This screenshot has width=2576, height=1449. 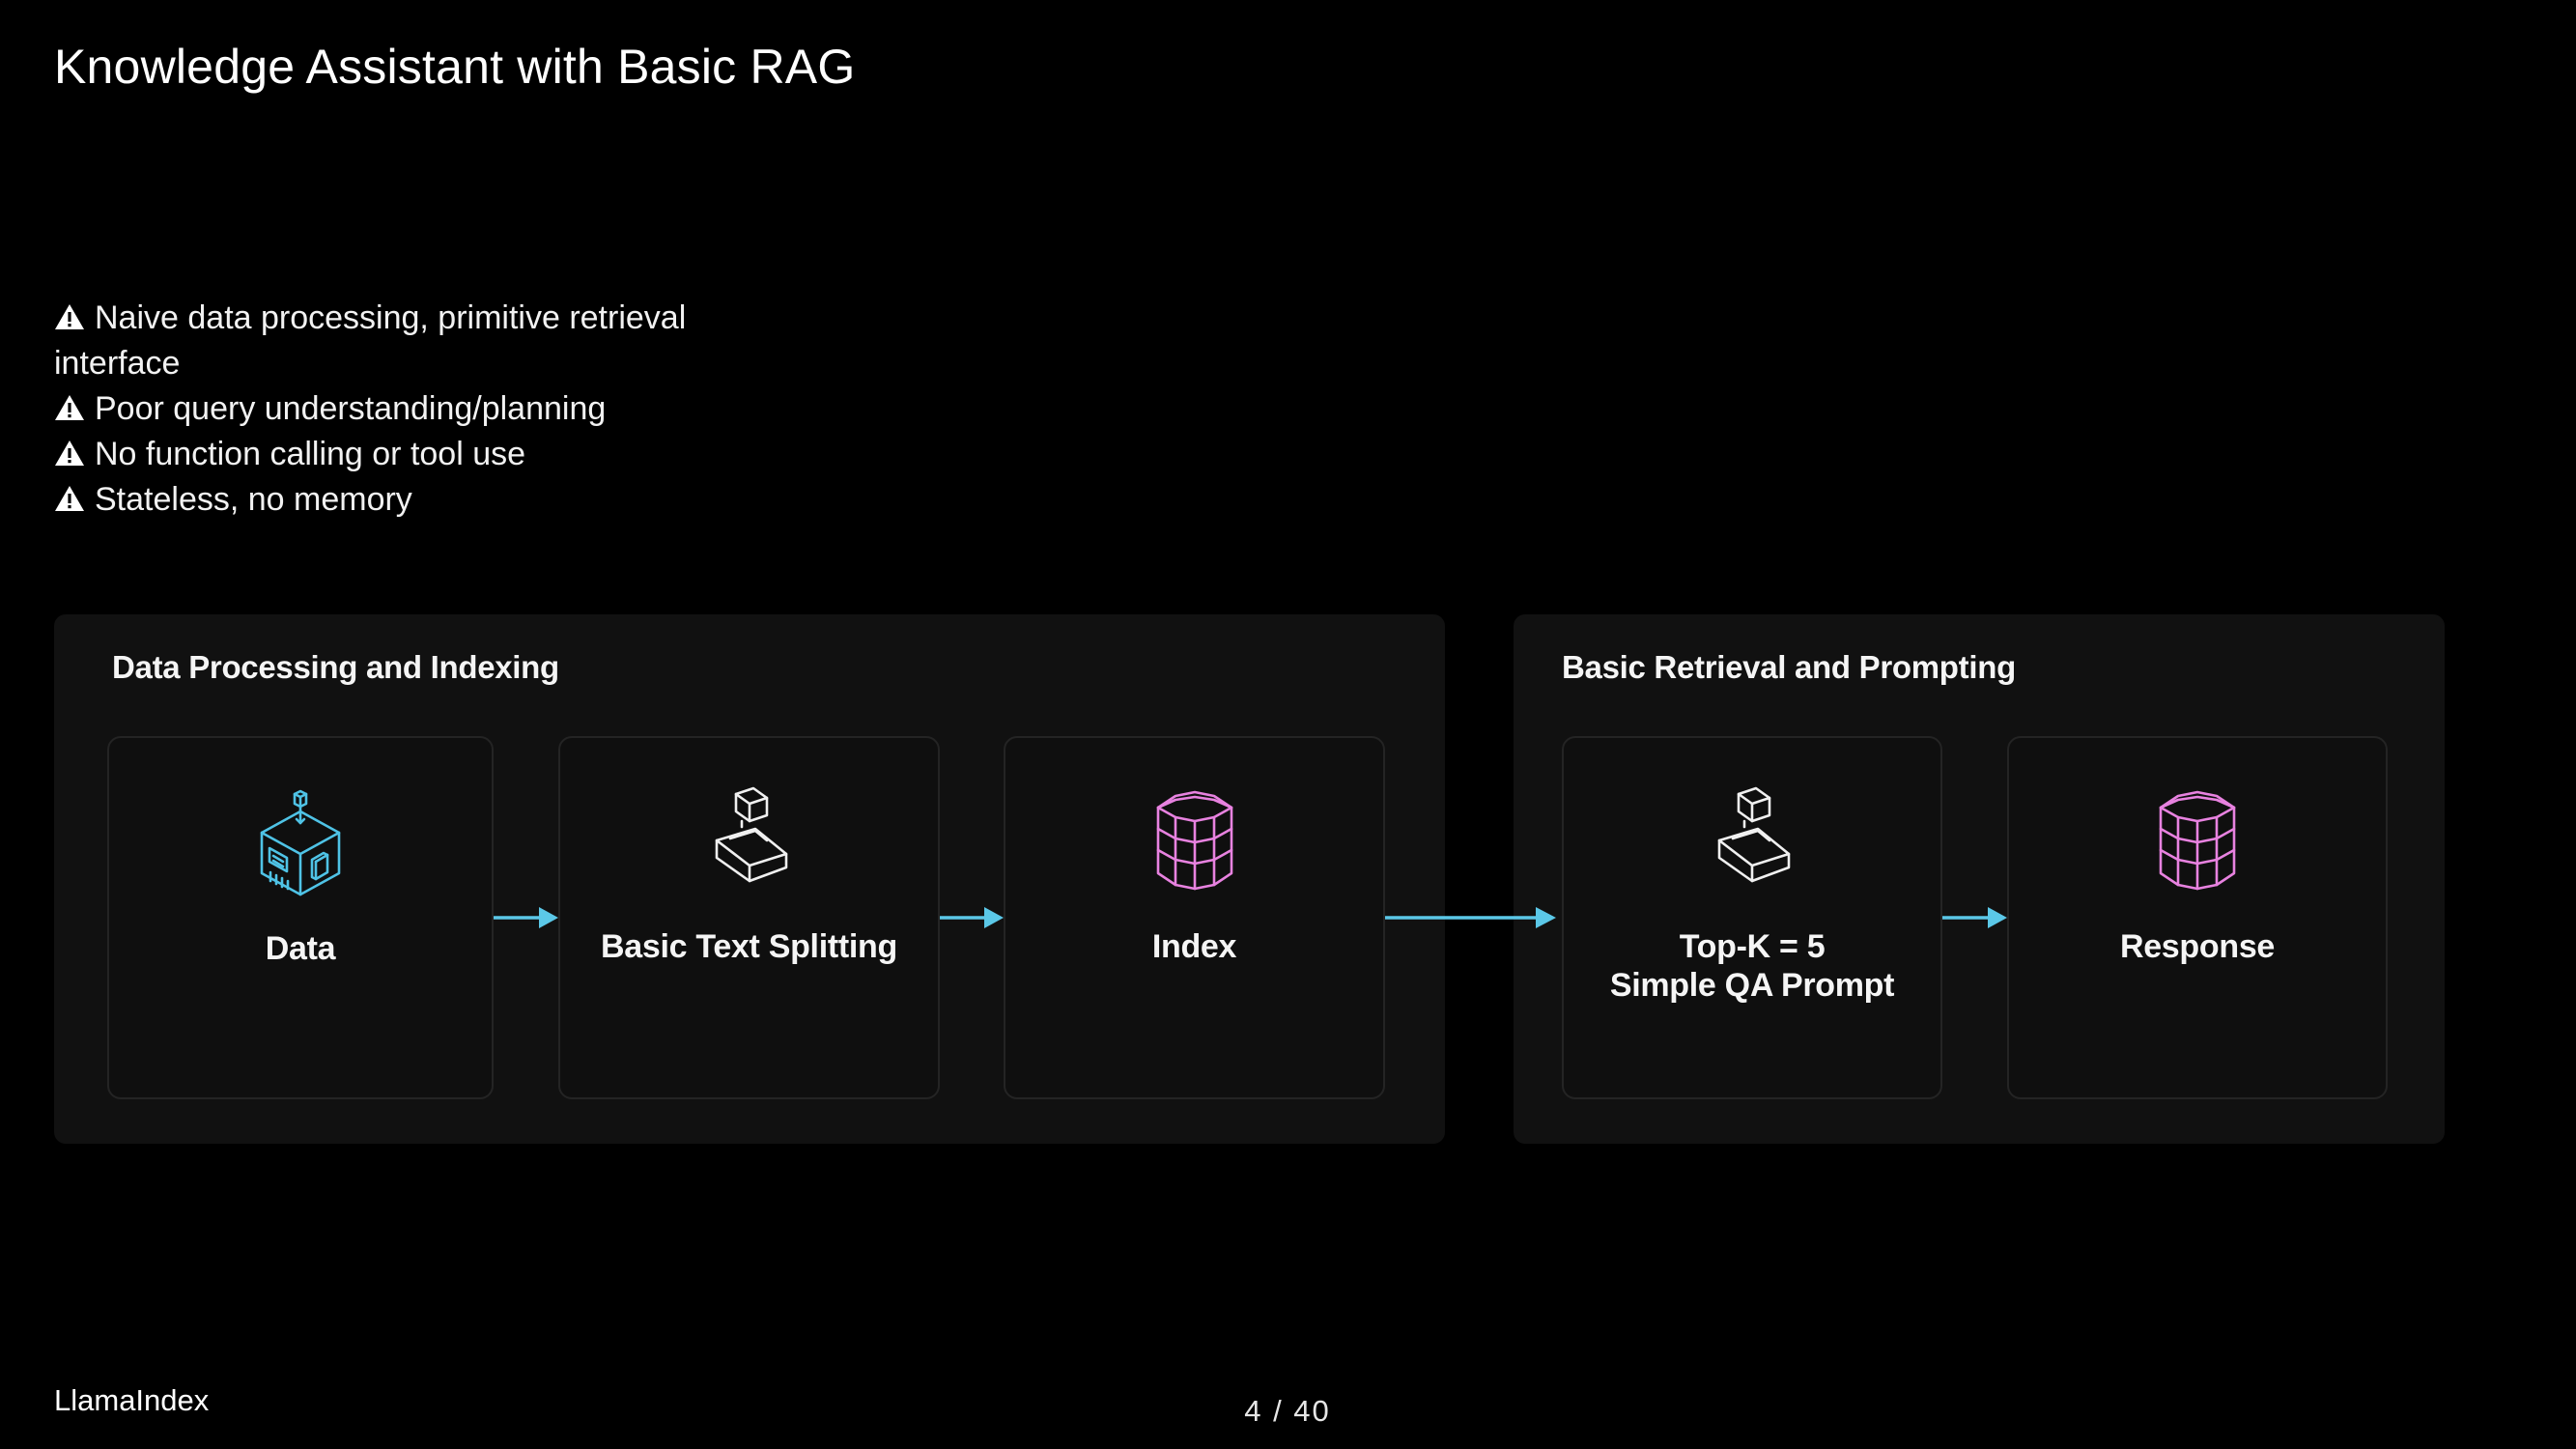 I want to click on node-label: Data, so click(x=300, y=948).